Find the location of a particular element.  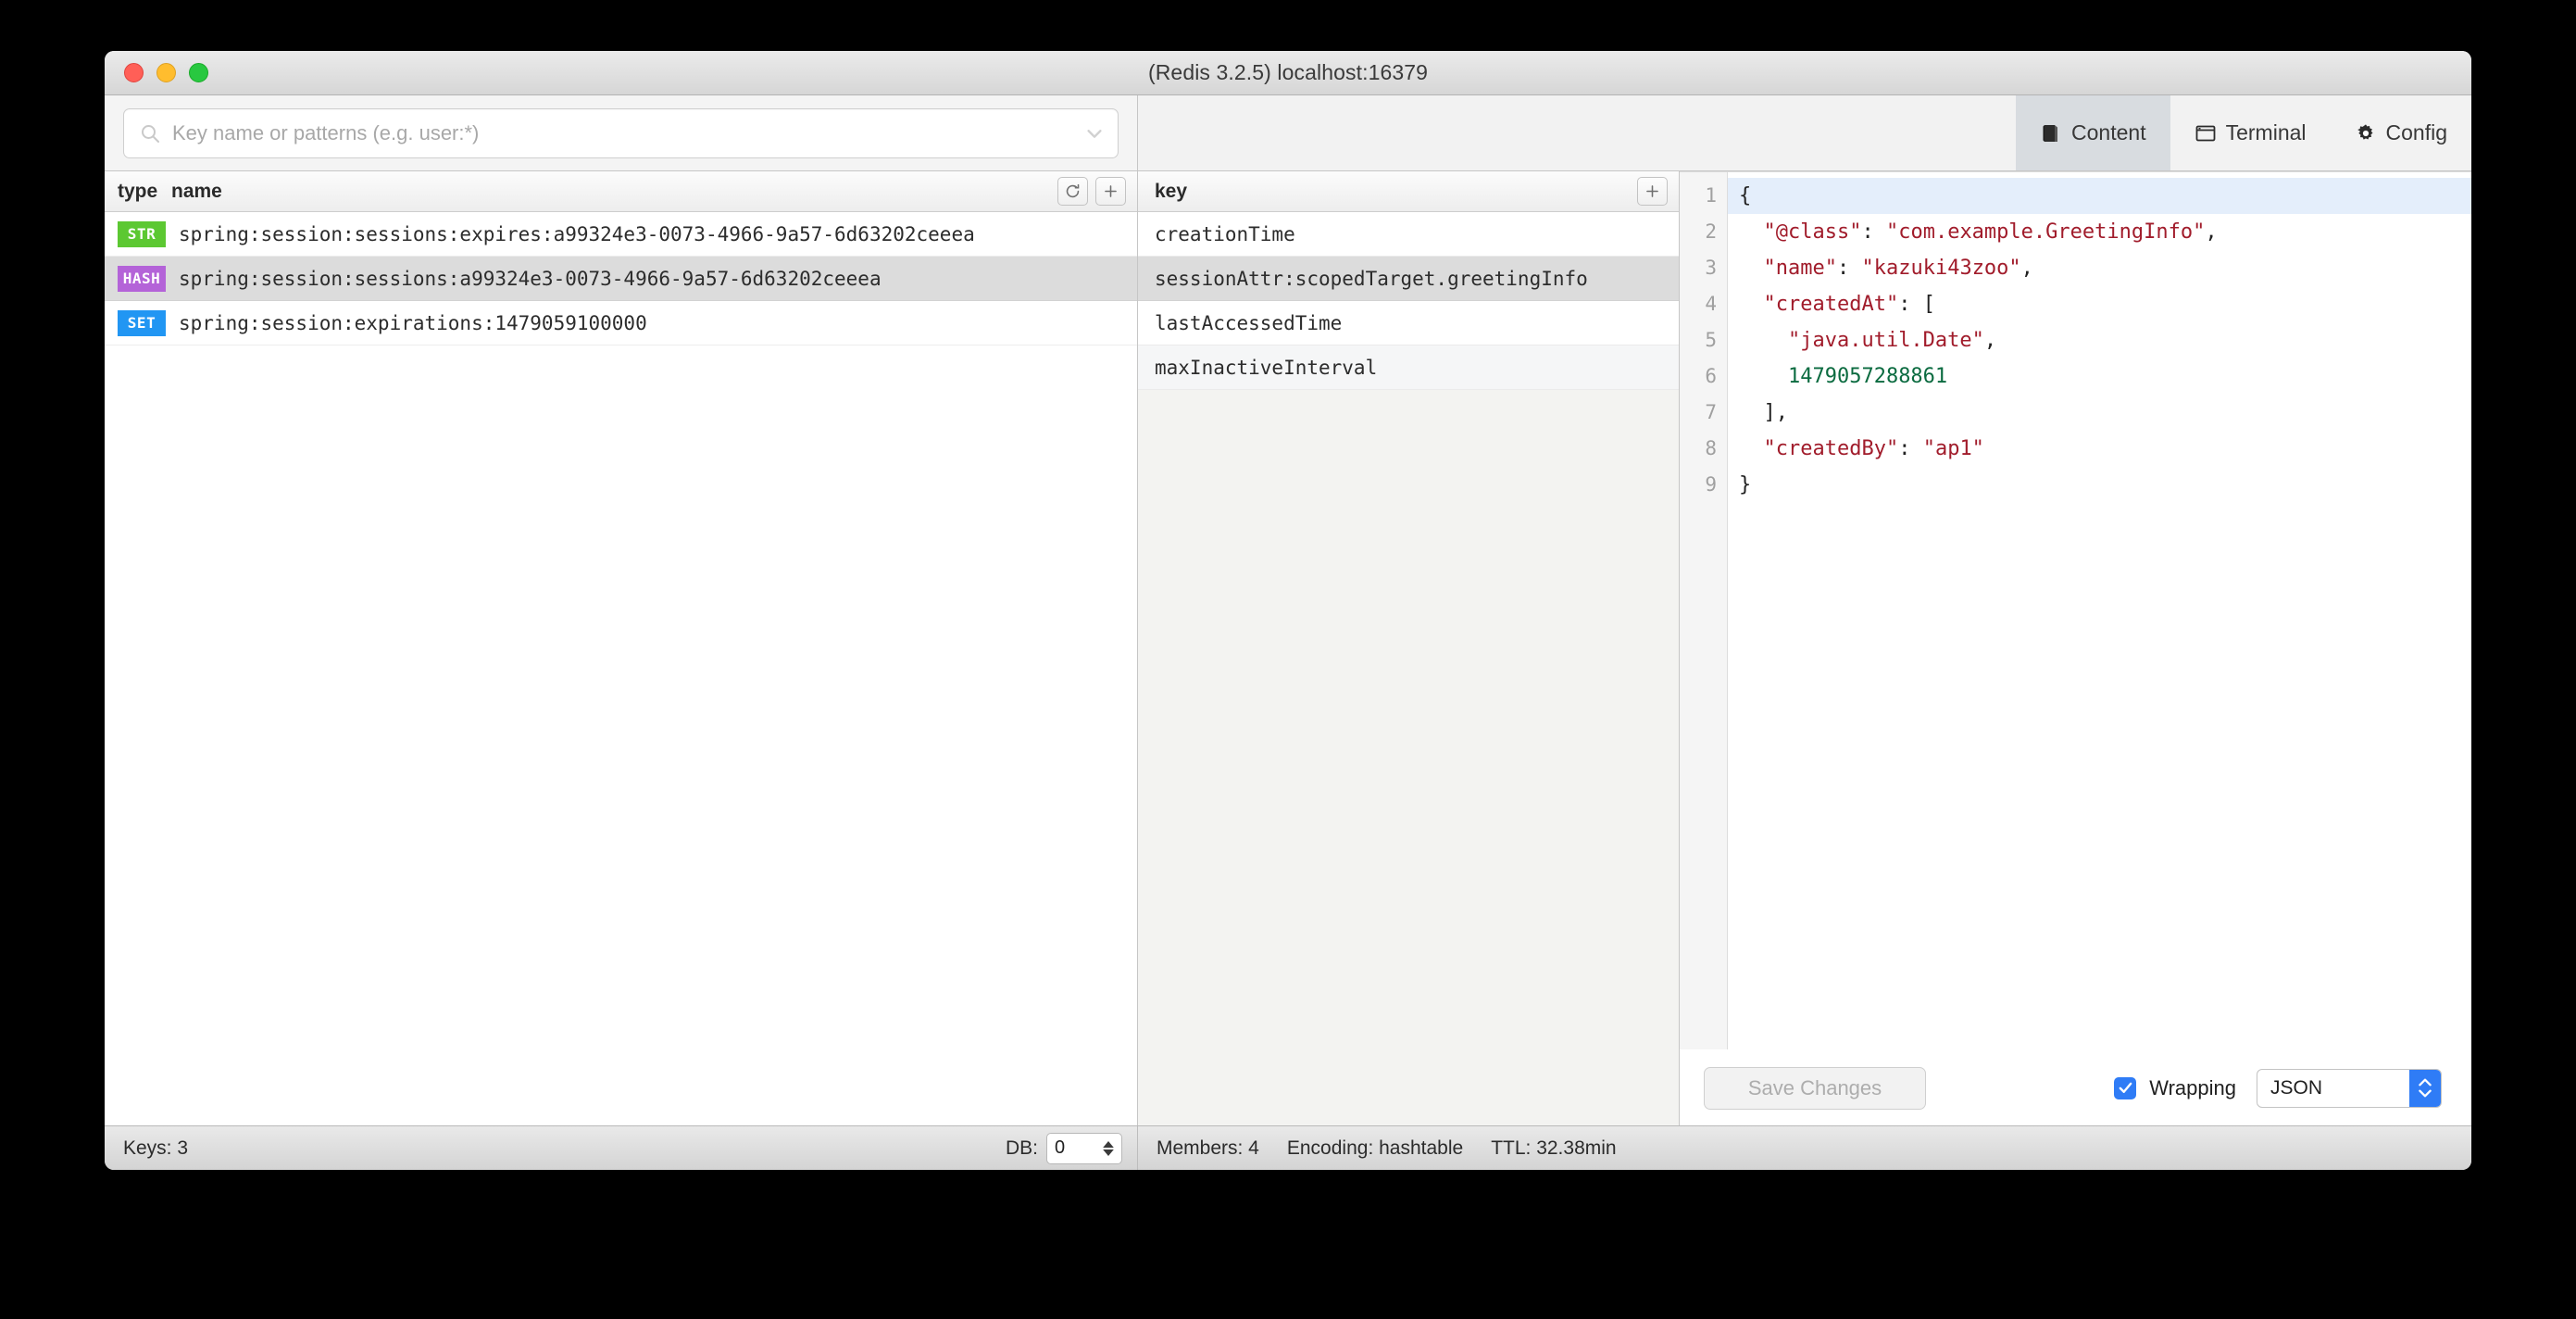

wrapping-checkbox is located at coordinates (2126, 1087).